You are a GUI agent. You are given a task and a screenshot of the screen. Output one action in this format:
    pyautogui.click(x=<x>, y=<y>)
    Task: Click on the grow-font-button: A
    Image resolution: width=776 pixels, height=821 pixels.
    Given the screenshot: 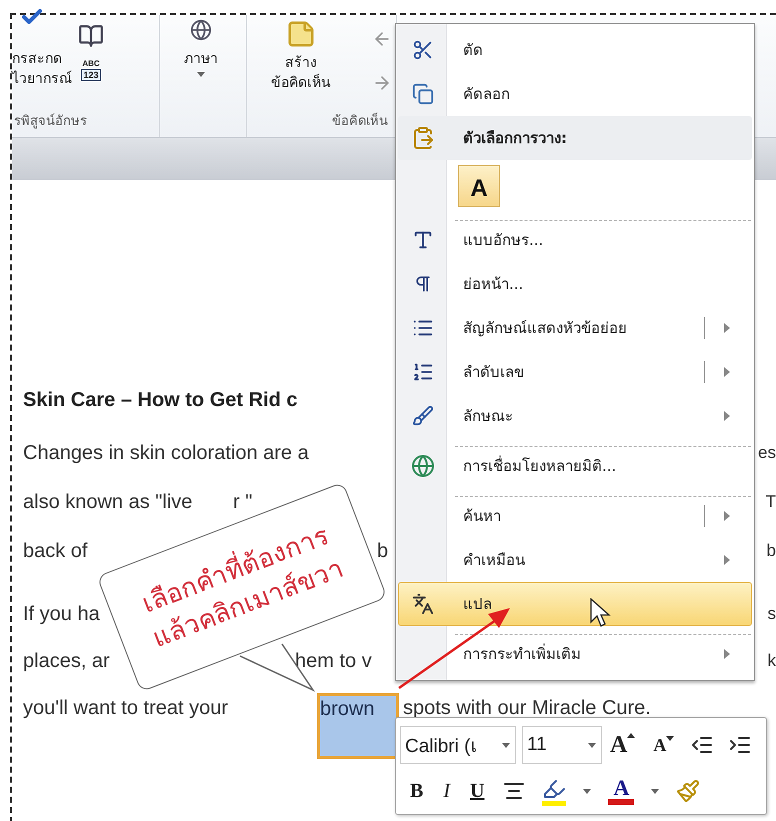 What is the action you would take?
    pyautogui.click(x=623, y=745)
    